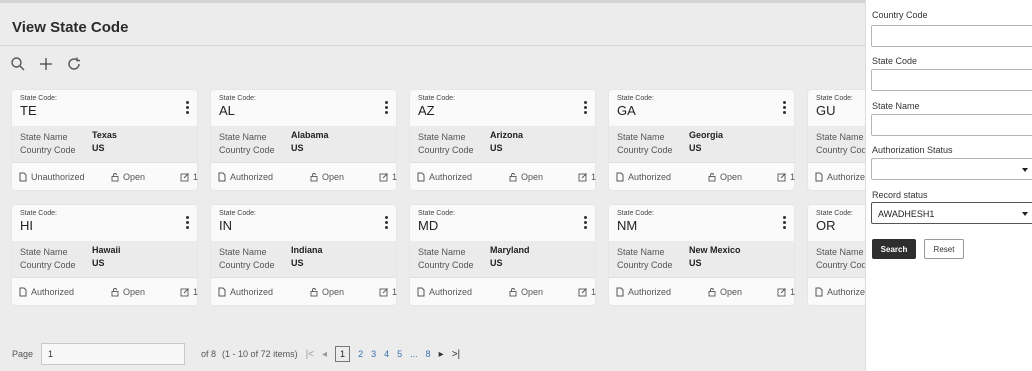 The image size is (1032, 371). I want to click on search-button: Search, so click(894, 249).